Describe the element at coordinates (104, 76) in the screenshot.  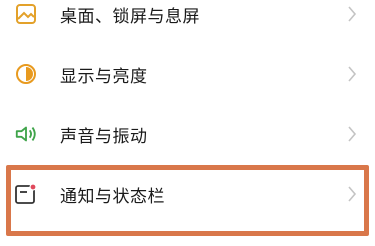
I see `settings-item-label: 显示与亮度` at that location.